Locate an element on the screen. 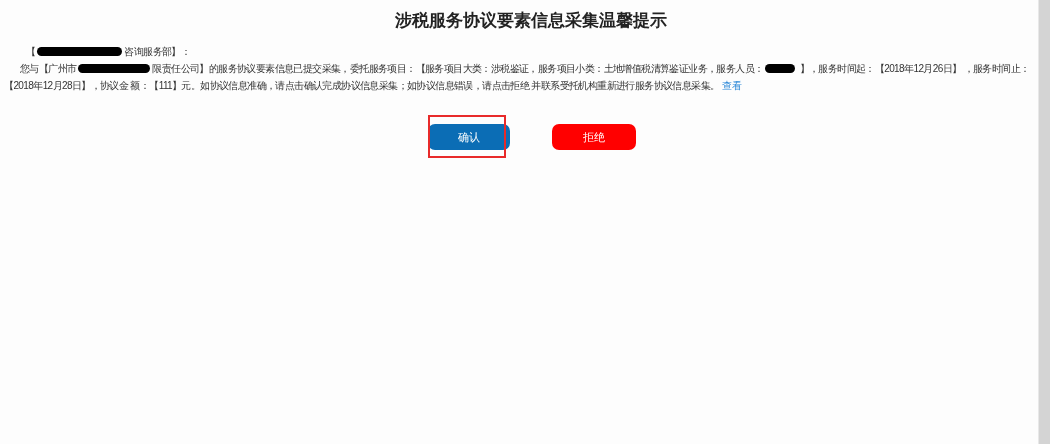 This screenshot has height=444, width=1050. view-link: 查看 is located at coordinates (732, 85).